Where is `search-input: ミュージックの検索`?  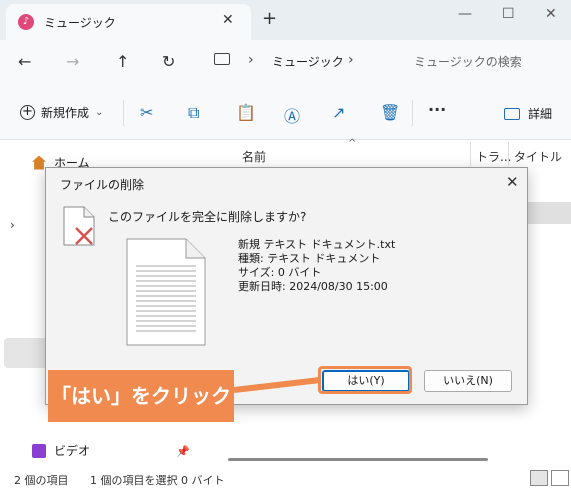 search-input: ミュージックの検索 is located at coordinates (468, 61).